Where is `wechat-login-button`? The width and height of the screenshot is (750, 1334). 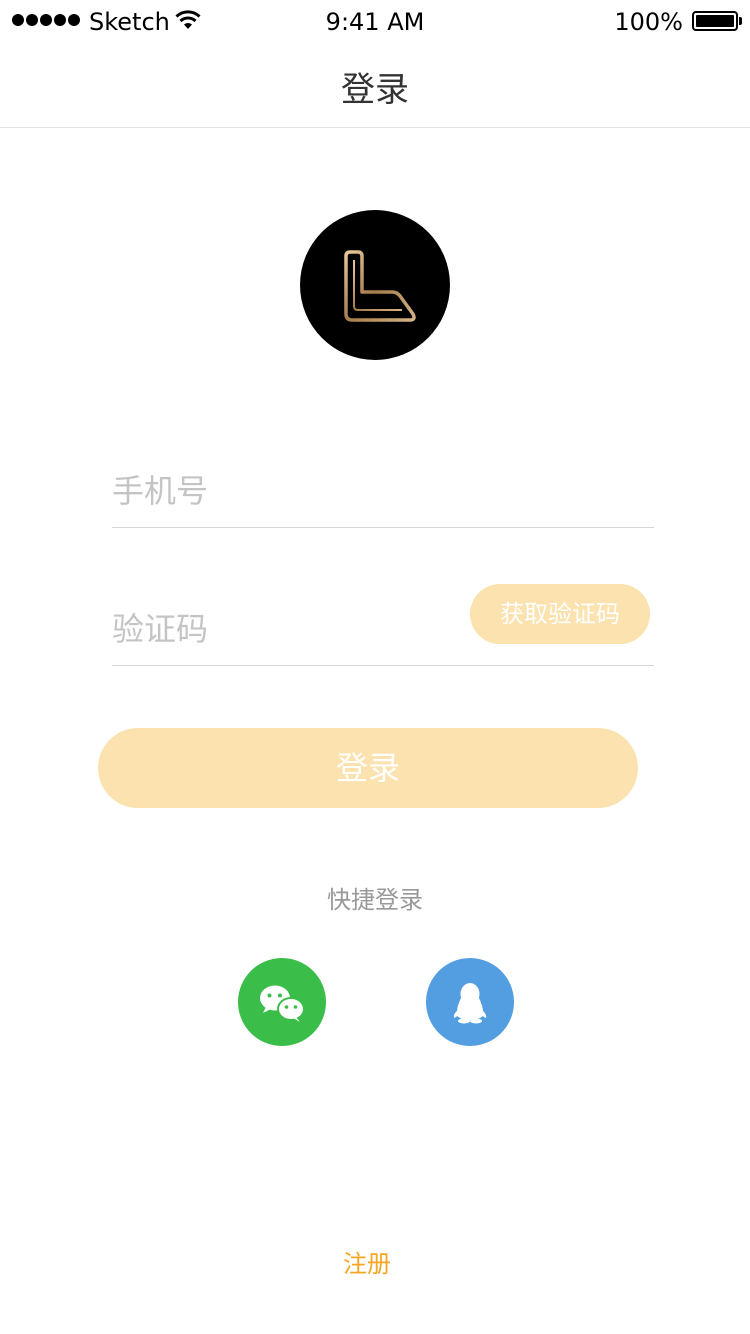 wechat-login-button is located at coordinates (282, 1002).